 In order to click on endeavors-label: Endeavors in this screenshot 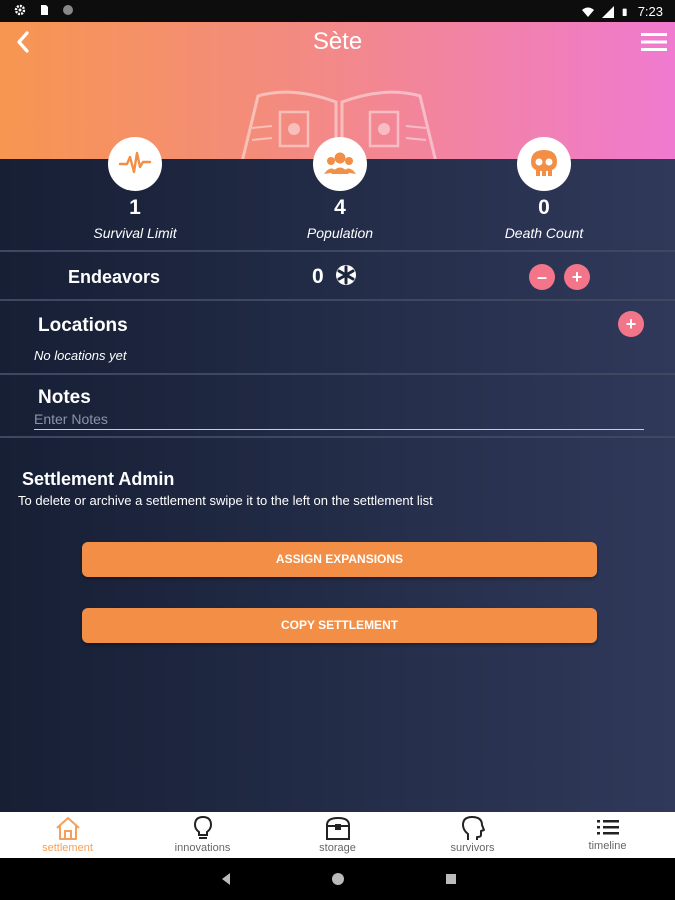, I will do `click(114, 277)`.